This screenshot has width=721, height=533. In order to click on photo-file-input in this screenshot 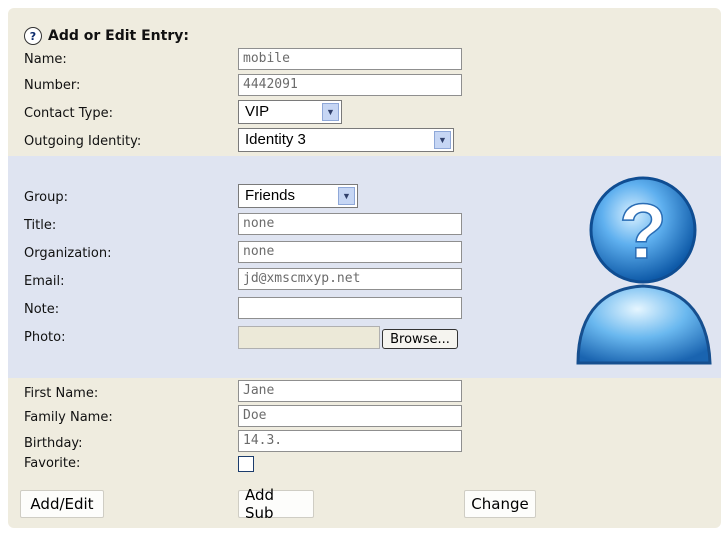, I will do `click(309, 337)`.